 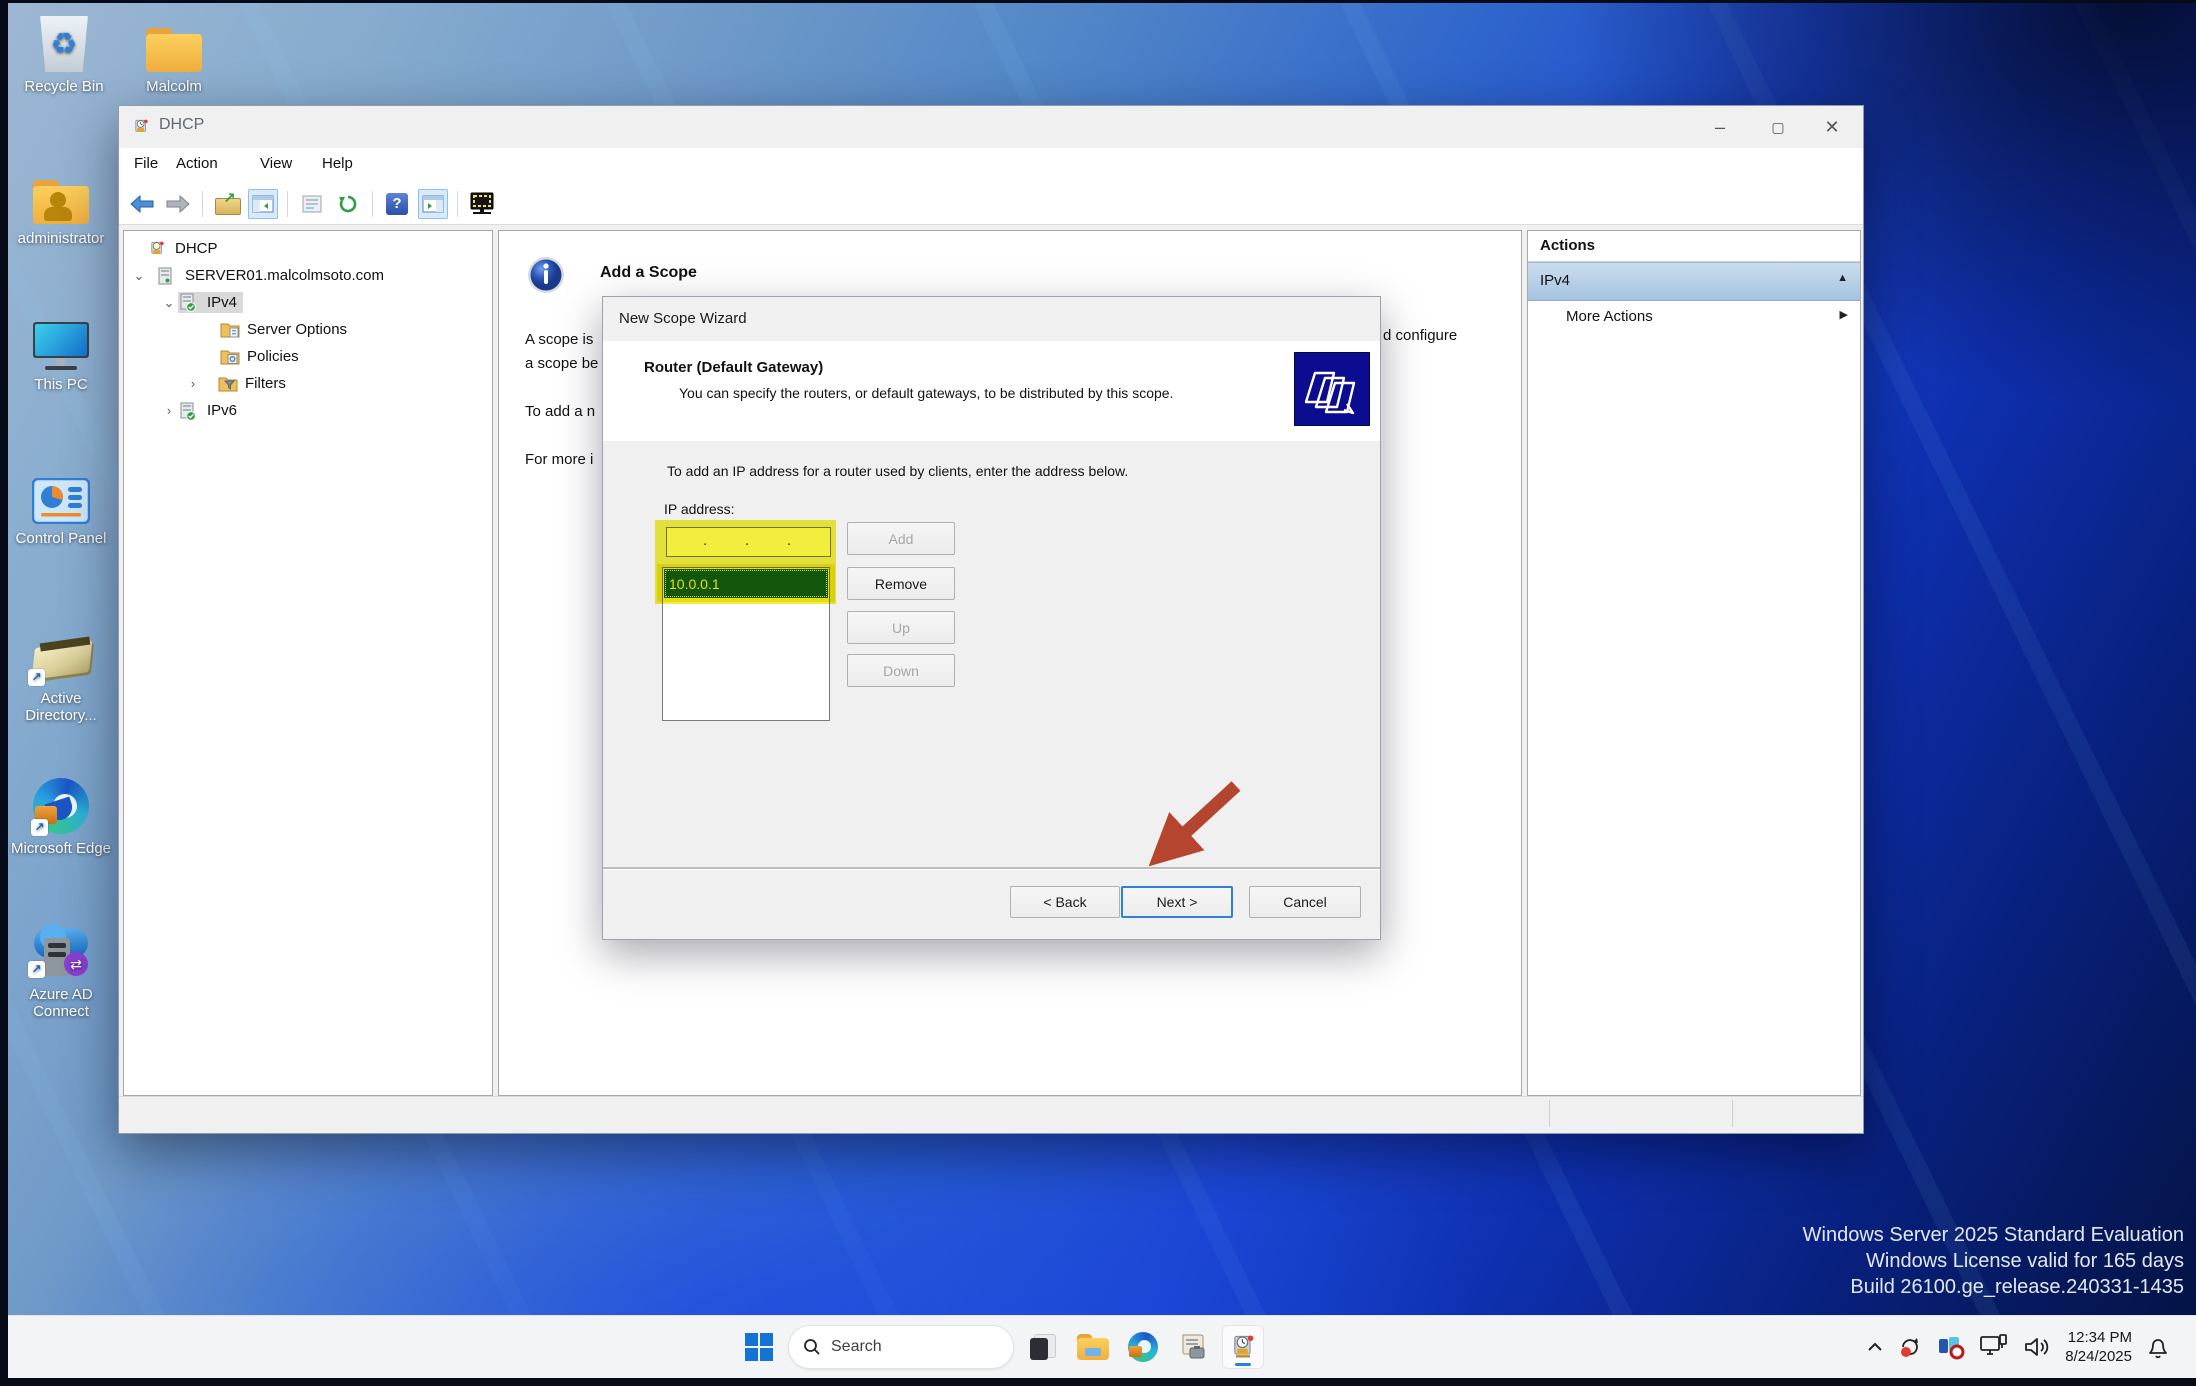 I want to click on start-button, so click(x=759, y=1347).